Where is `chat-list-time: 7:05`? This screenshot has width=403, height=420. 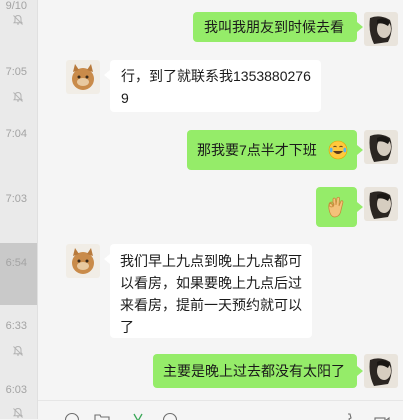 chat-list-time: 7:05 is located at coordinates (16, 72).